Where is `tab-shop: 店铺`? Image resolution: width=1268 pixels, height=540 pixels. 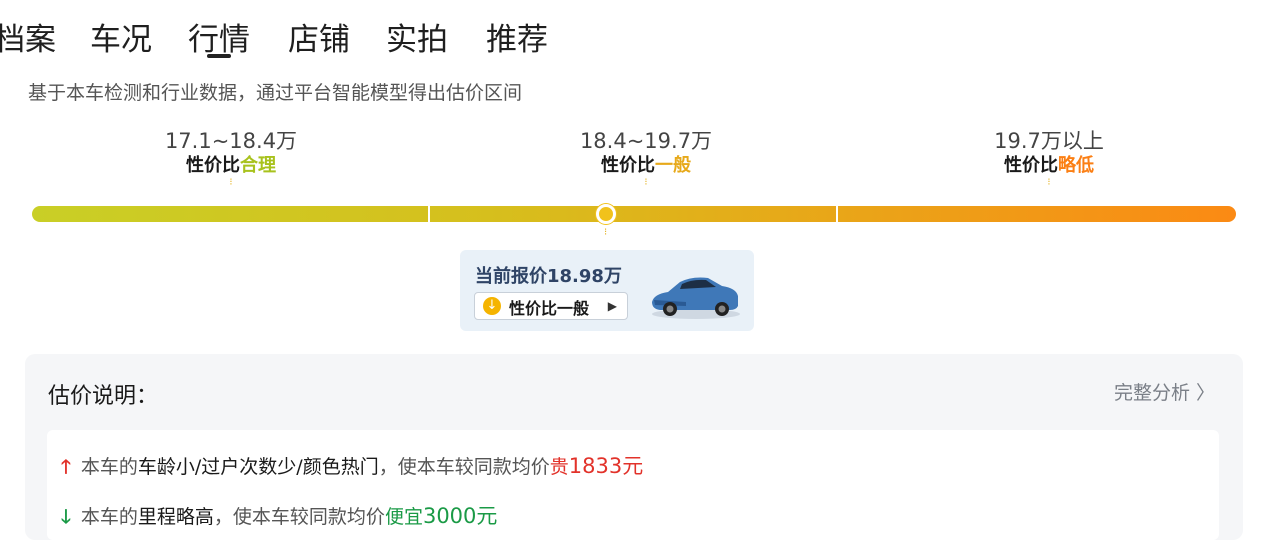 tab-shop: 店铺 is located at coordinates (319, 36).